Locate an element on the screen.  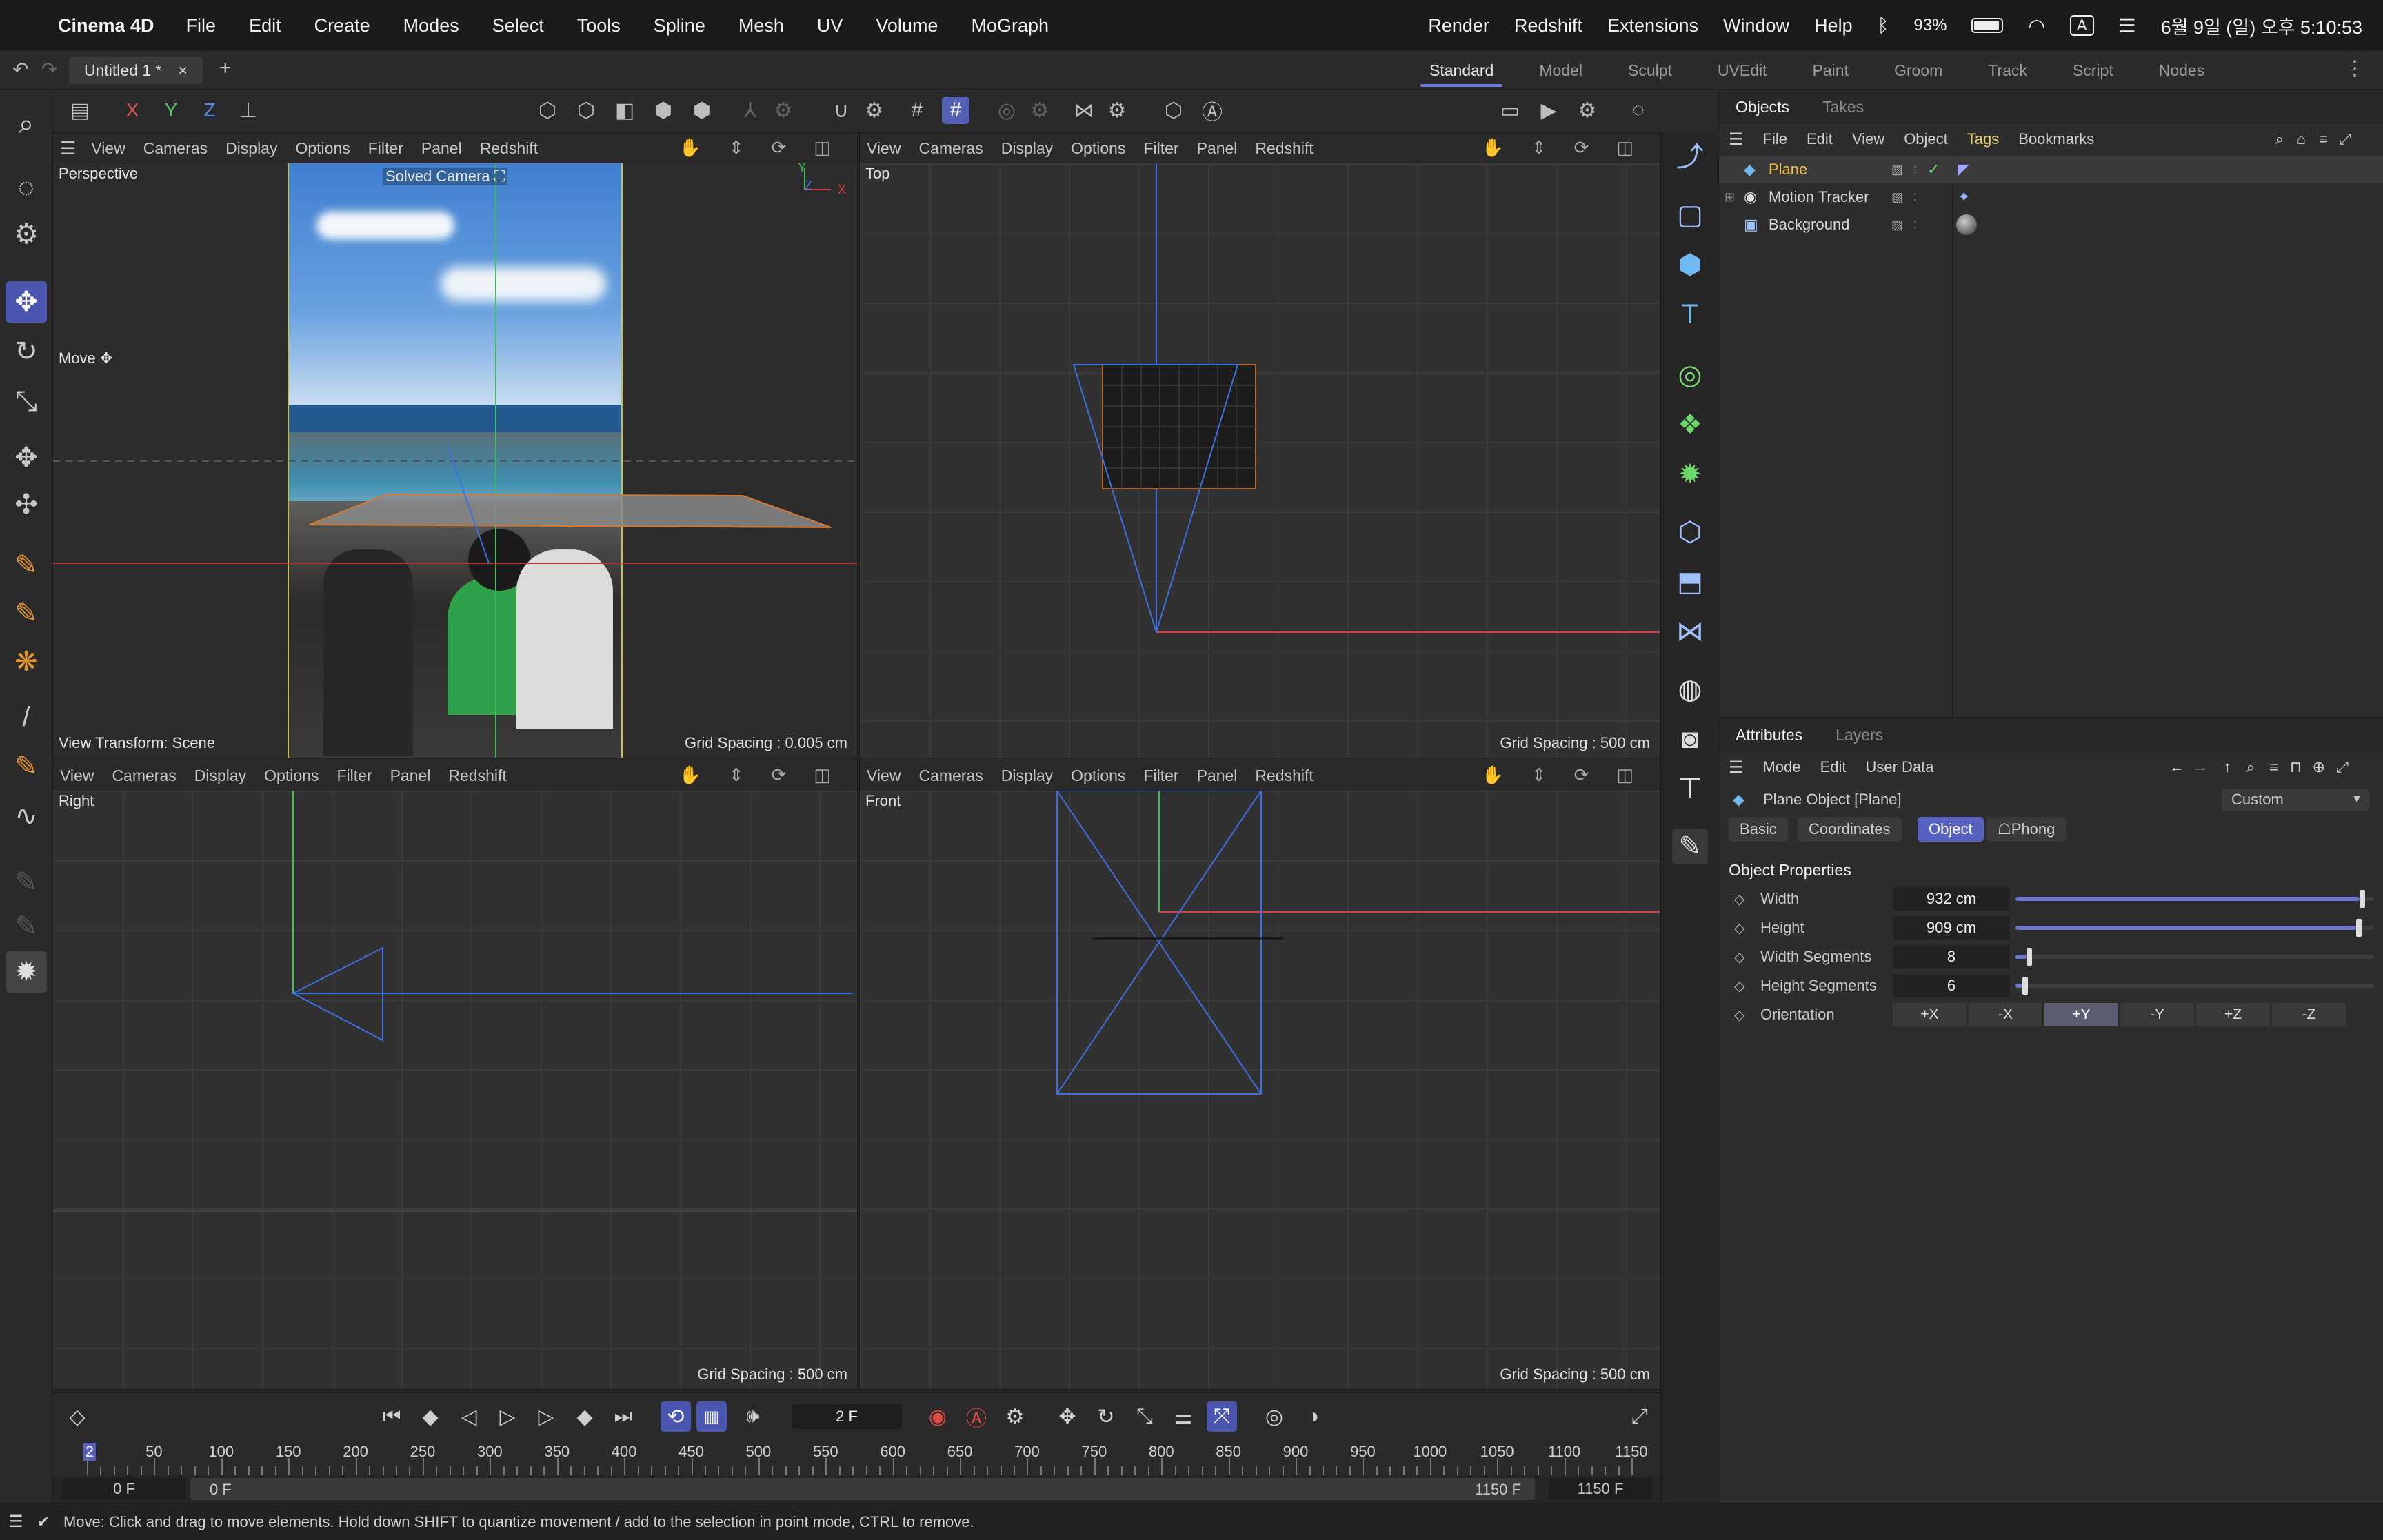
orient-plus-x: +X is located at coordinates (1930, 1015).